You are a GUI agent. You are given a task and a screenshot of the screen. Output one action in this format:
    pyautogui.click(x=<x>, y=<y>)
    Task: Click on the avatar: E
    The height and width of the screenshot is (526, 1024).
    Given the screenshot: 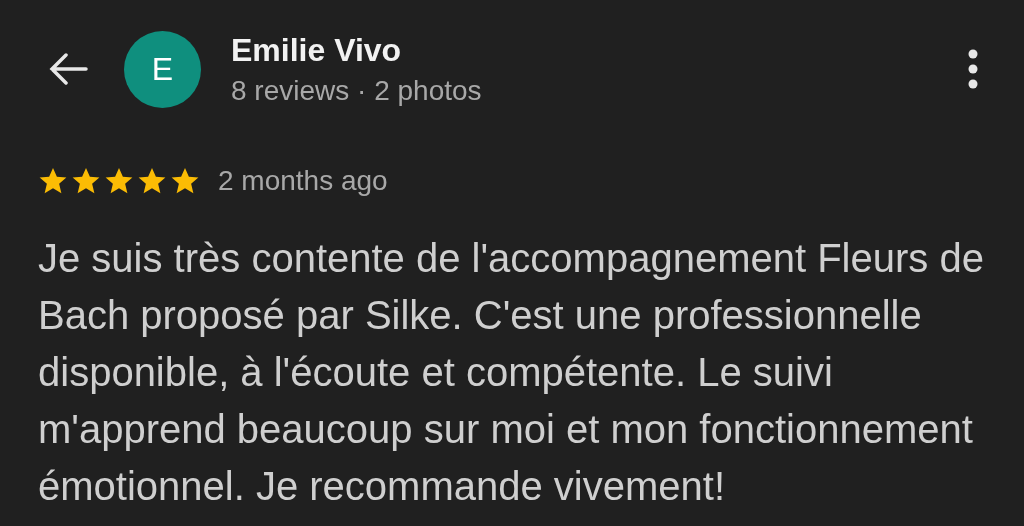 What is the action you would take?
    pyautogui.click(x=162, y=69)
    